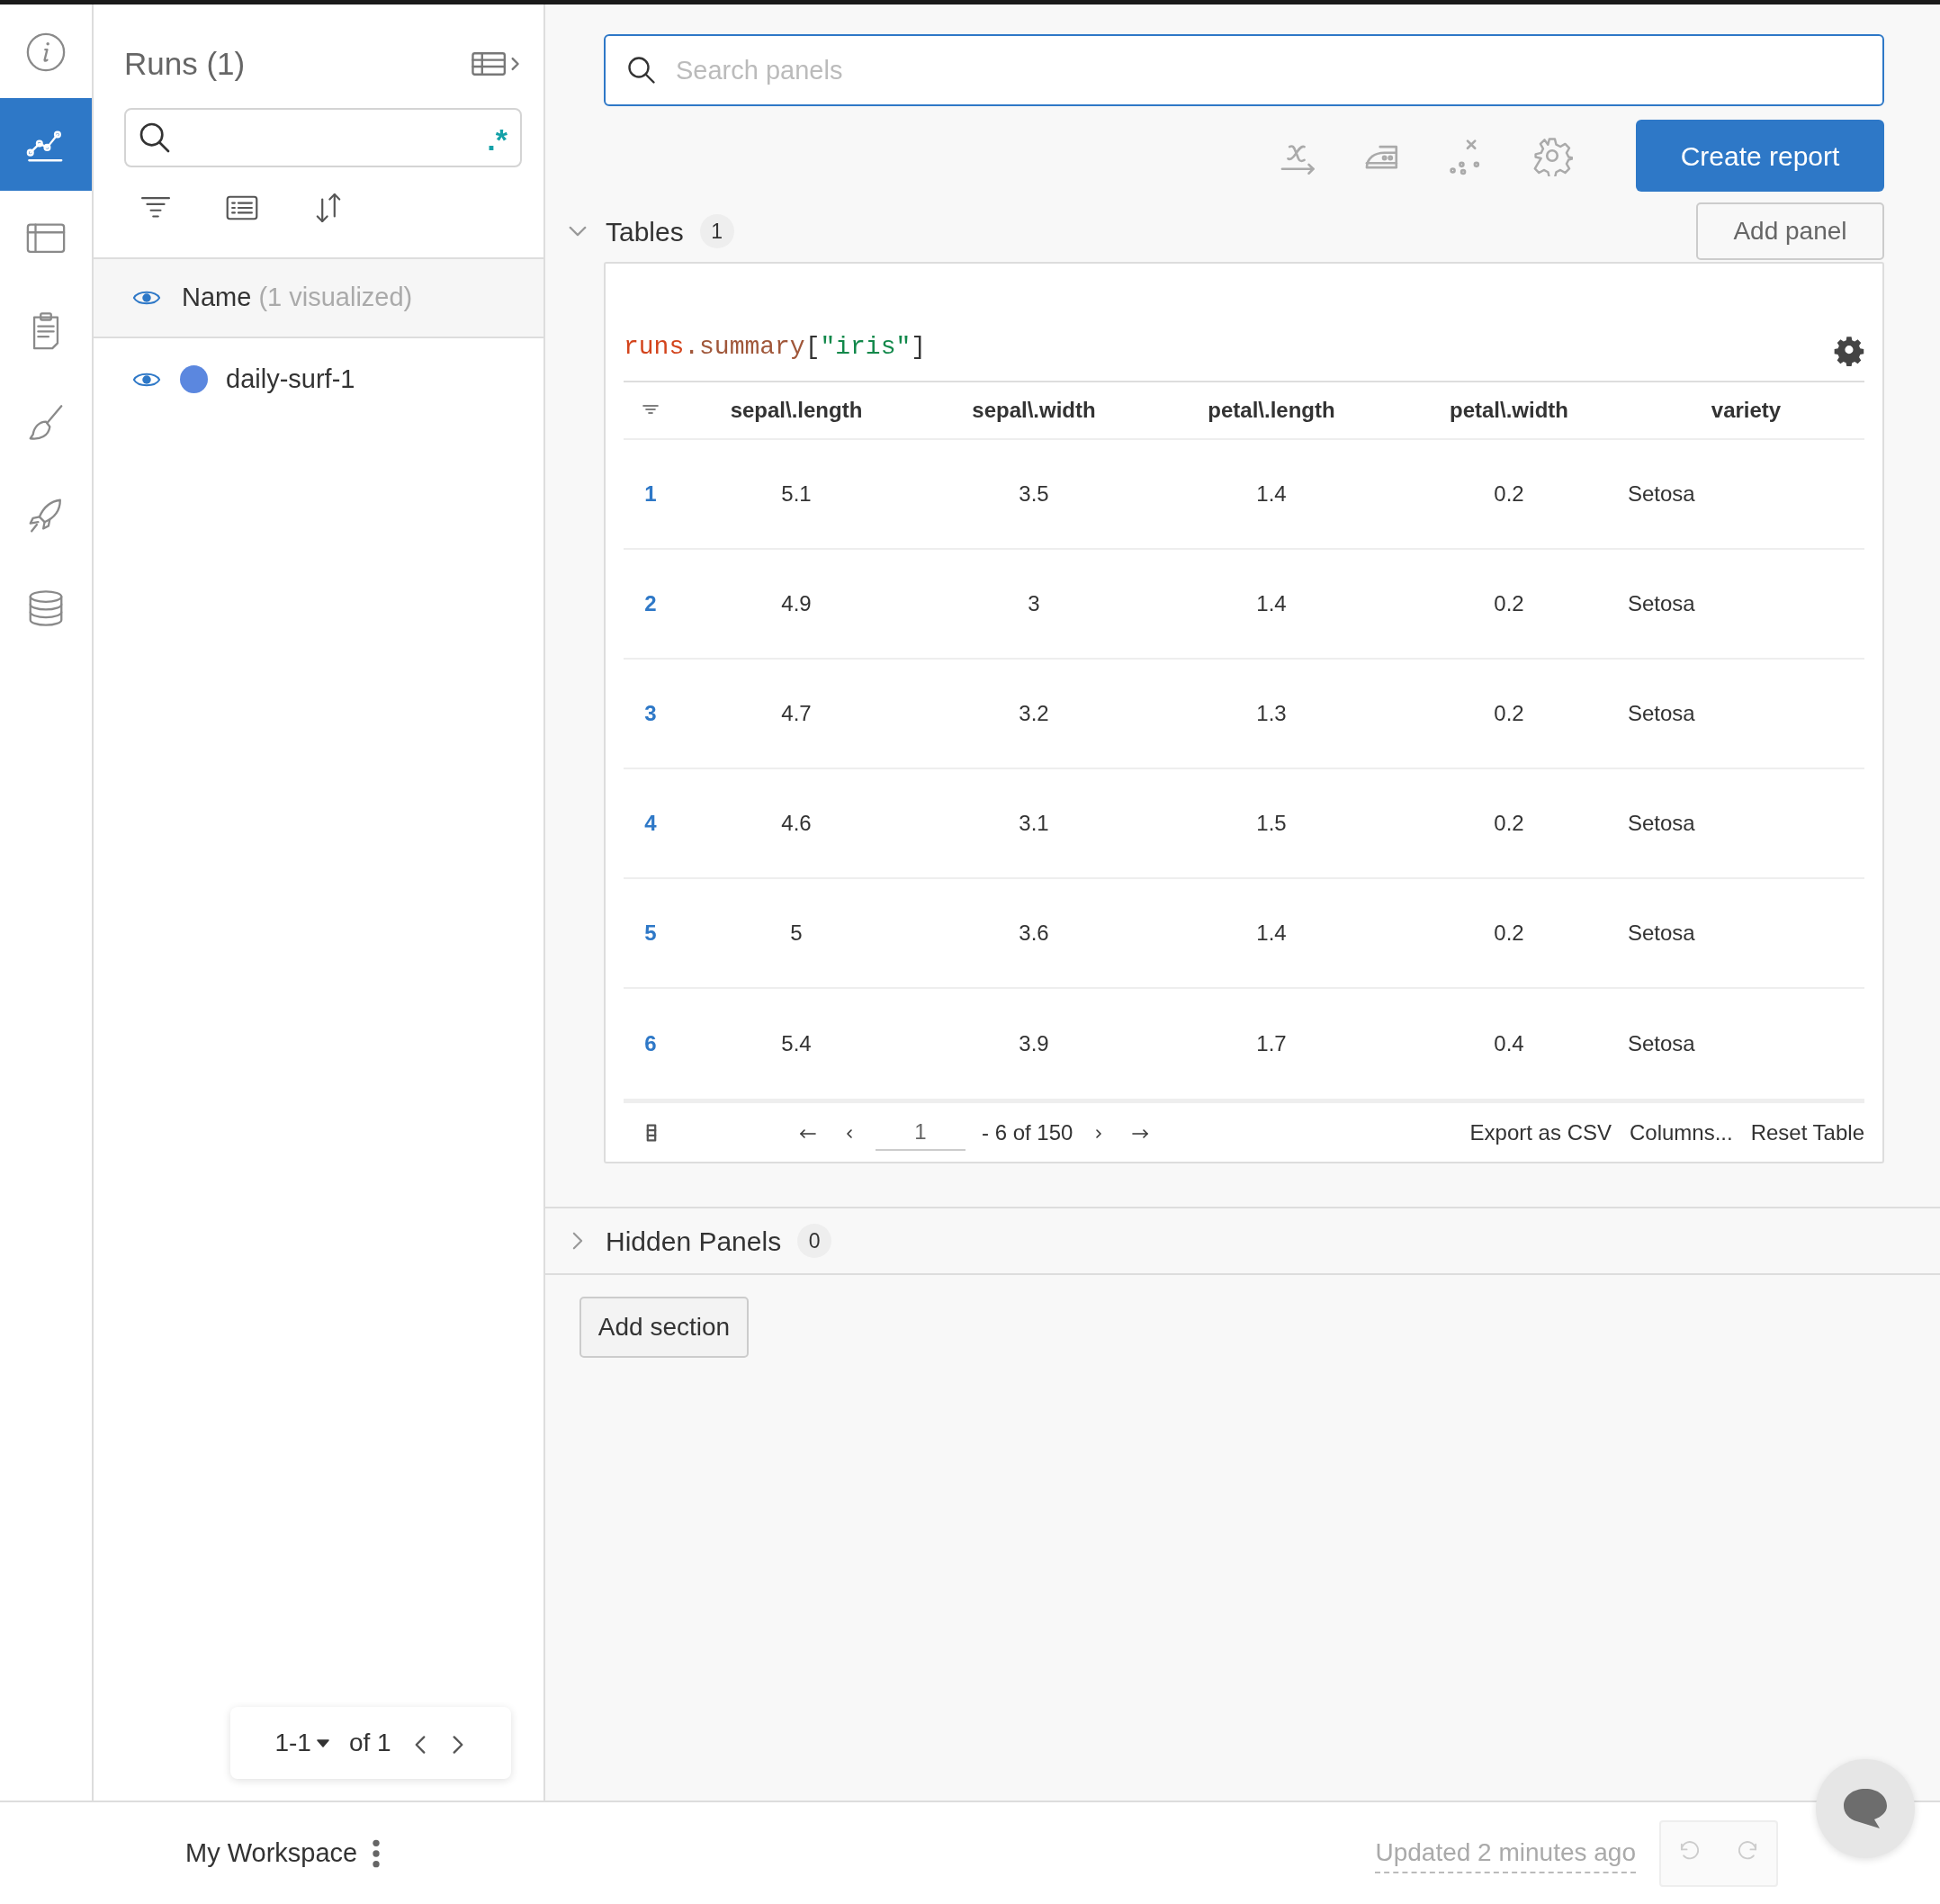 The image size is (1940, 1904). I want to click on column-icon, so click(651, 1133).